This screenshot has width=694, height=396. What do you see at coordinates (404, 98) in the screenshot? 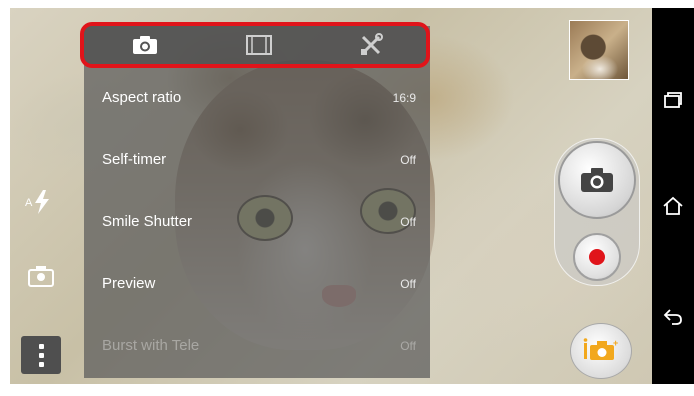
I see `setting-value: 16:9` at bounding box center [404, 98].